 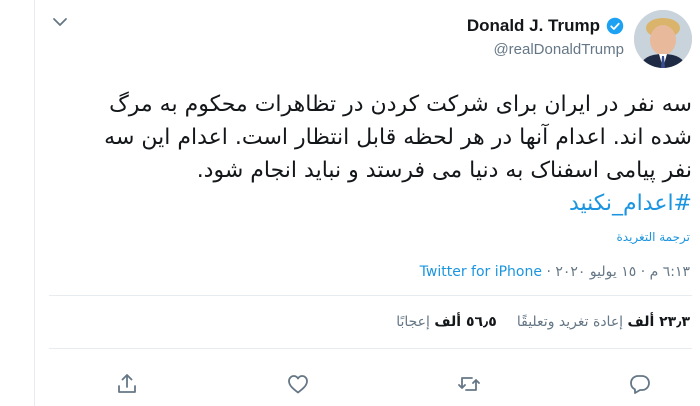 I want to click on verified-badge-icon, so click(x=615, y=26).